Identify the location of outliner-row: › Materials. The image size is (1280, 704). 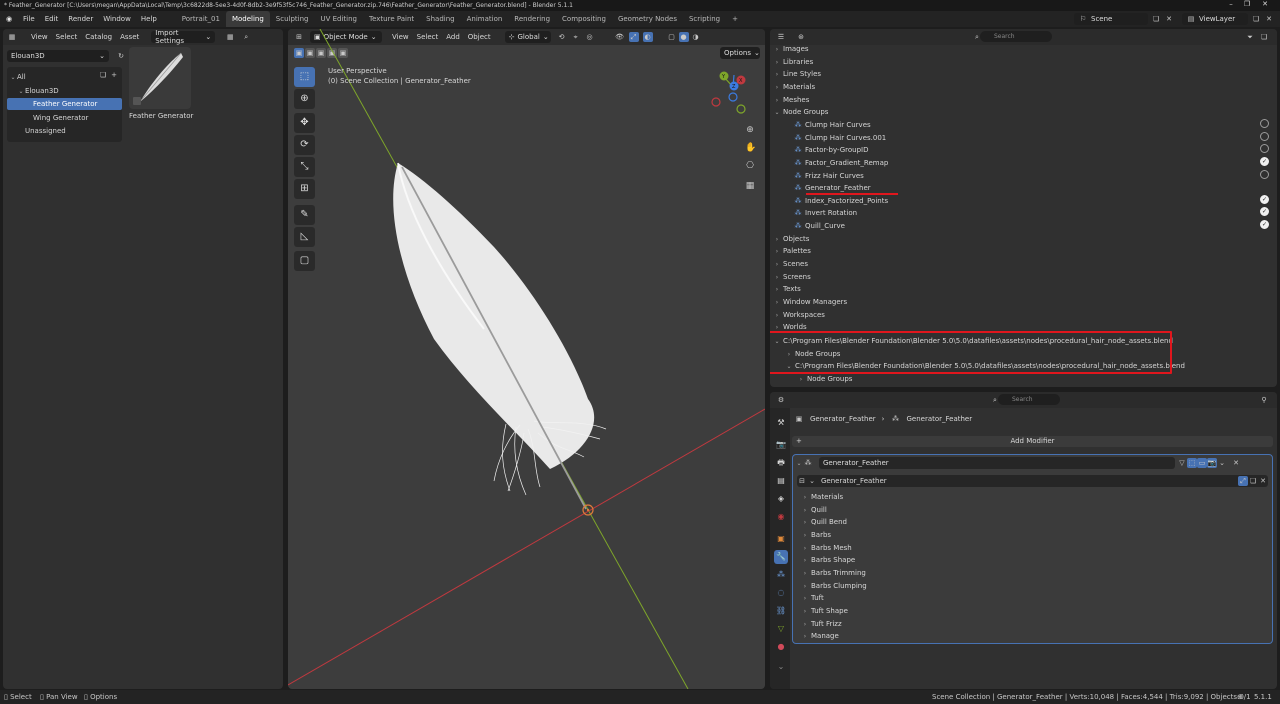
(1023, 87).